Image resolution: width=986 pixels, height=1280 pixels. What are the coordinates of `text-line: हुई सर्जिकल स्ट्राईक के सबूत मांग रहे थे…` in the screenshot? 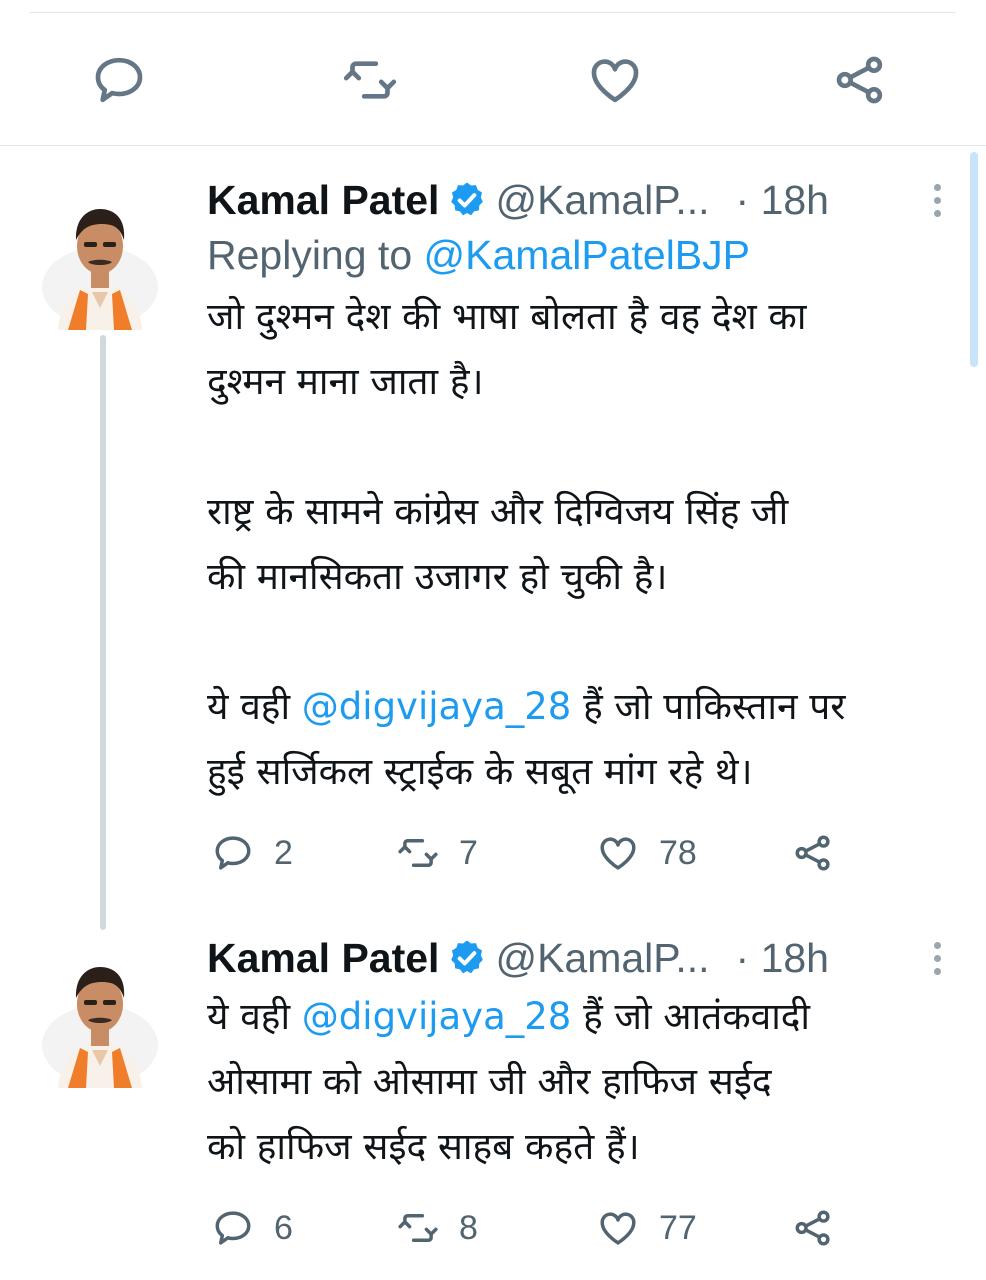 It's located at (480, 771).